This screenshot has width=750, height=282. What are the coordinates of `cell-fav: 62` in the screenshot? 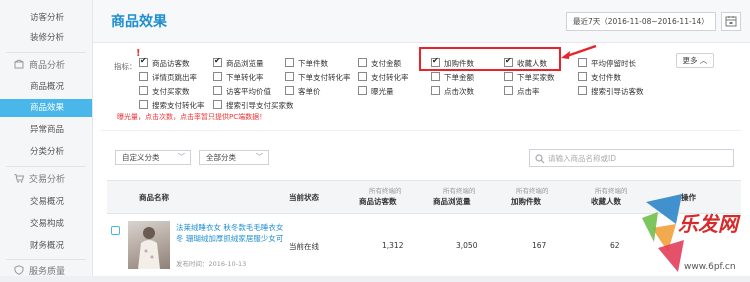 It's located at (615, 245).